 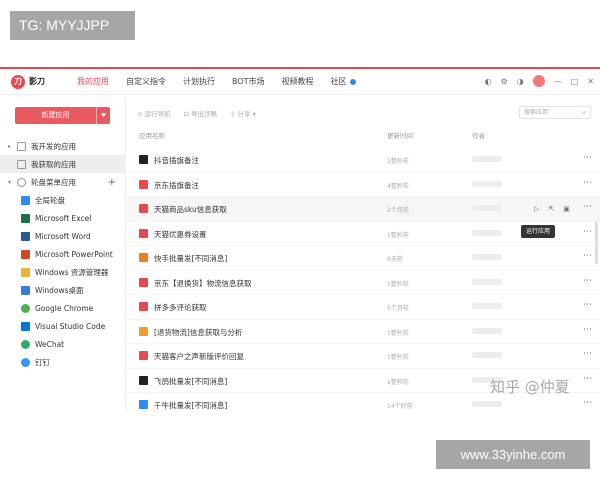 I want to click on maximize-icon: □, so click(x=575, y=81).